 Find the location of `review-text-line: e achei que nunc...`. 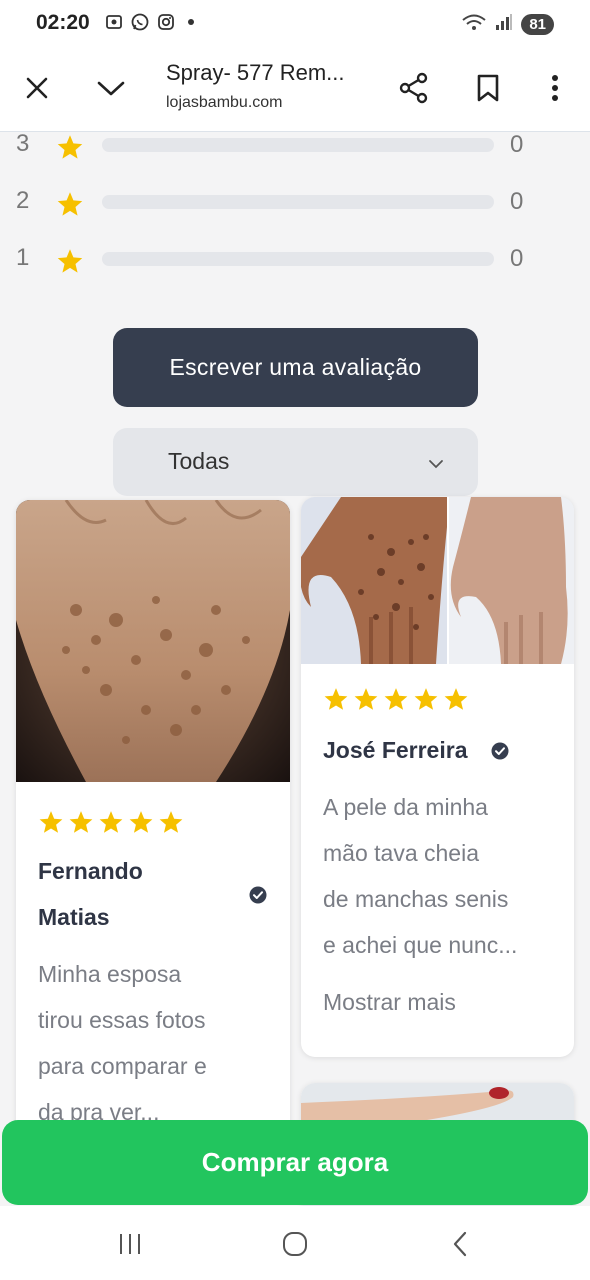

review-text-line: e achei que nunc... is located at coordinates (420, 945).